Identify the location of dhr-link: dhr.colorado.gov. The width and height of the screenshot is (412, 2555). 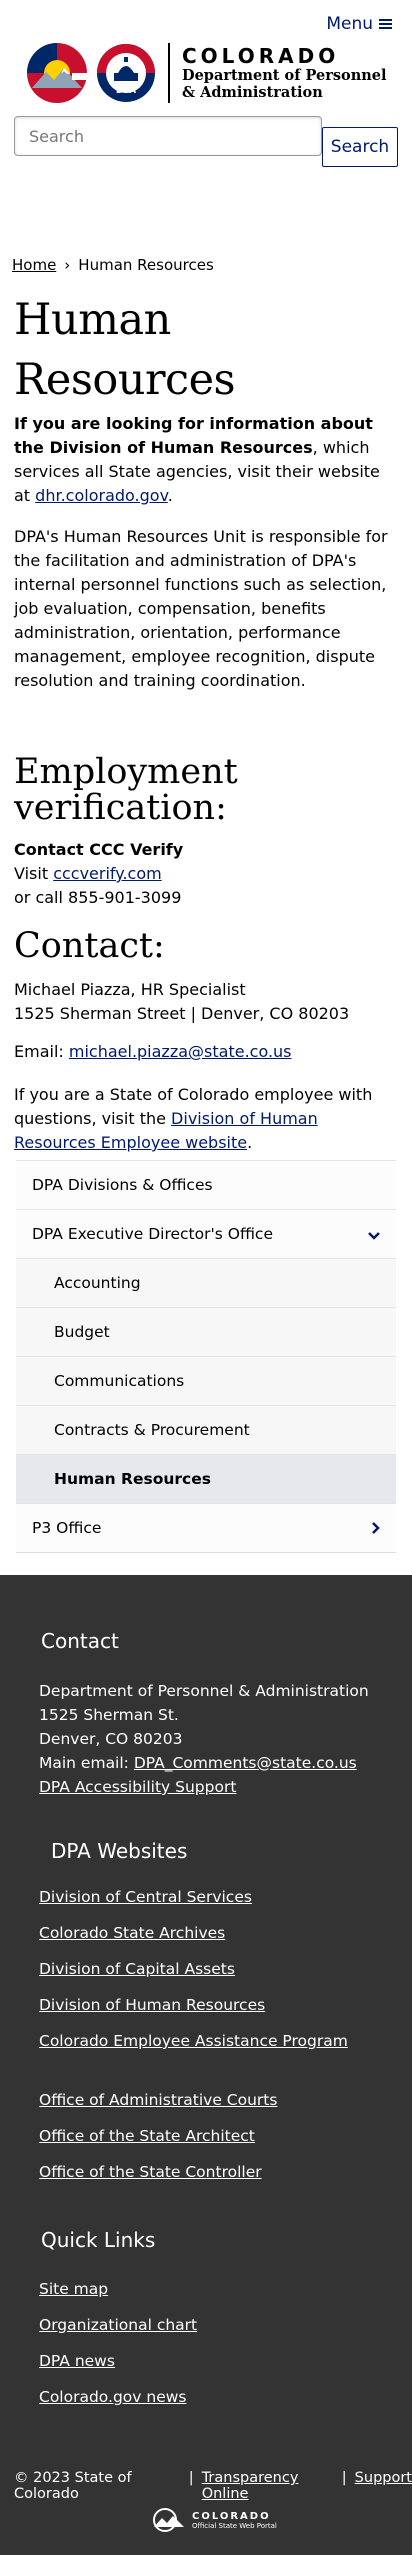
(101, 495).